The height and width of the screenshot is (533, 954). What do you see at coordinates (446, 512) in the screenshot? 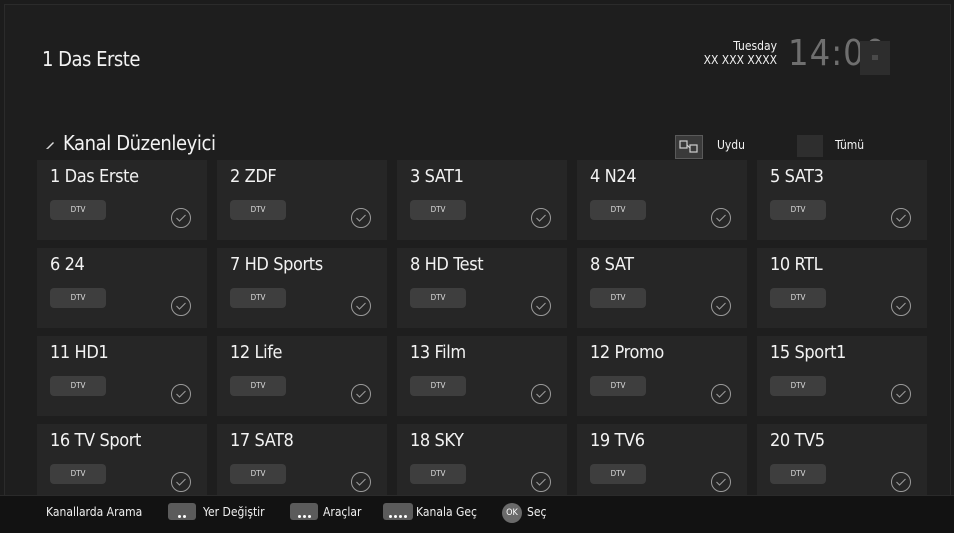
I see `goto-channel-hint: Kanala Geç` at bounding box center [446, 512].